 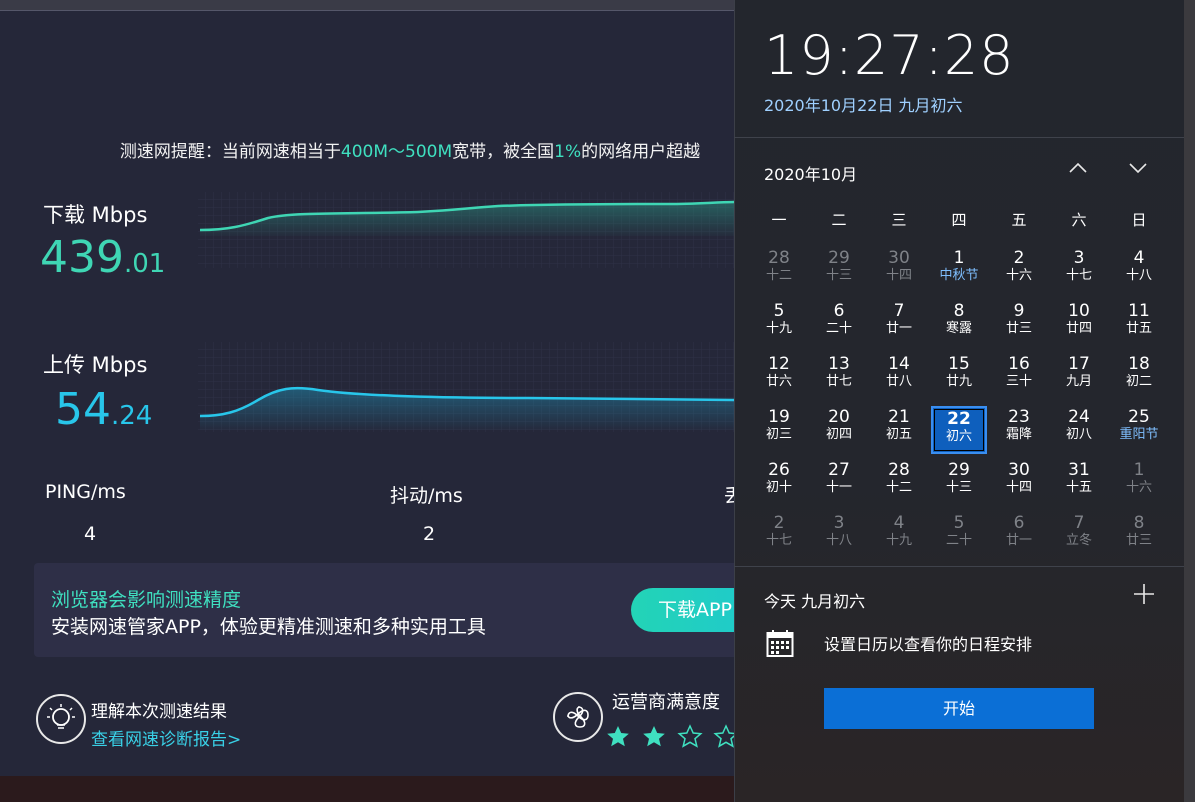 I want to click on calendar-day: 16 三十, so click(x=1019, y=379).